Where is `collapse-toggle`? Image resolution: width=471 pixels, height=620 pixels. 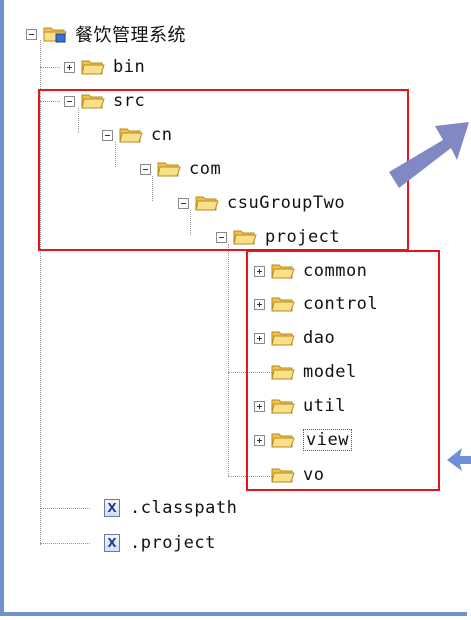
collapse-toggle is located at coordinates (31, 34).